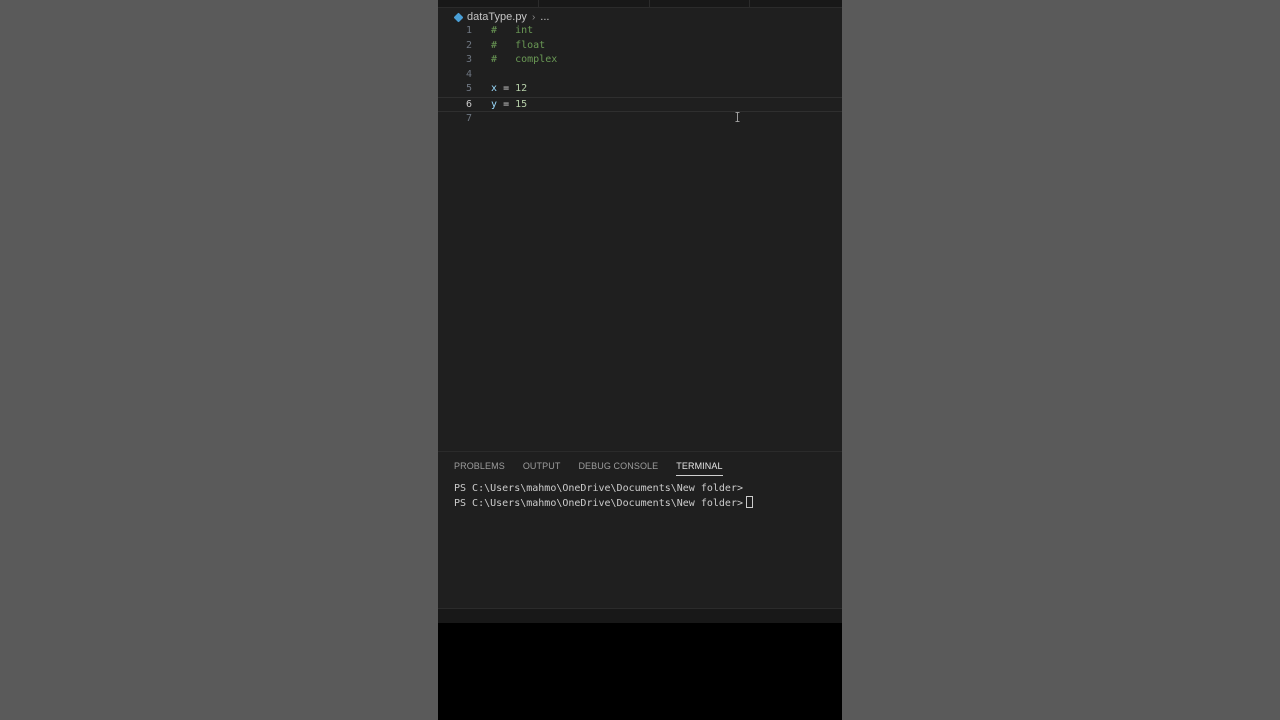  I want to click on line-content: y = 15, so click(509, 105).